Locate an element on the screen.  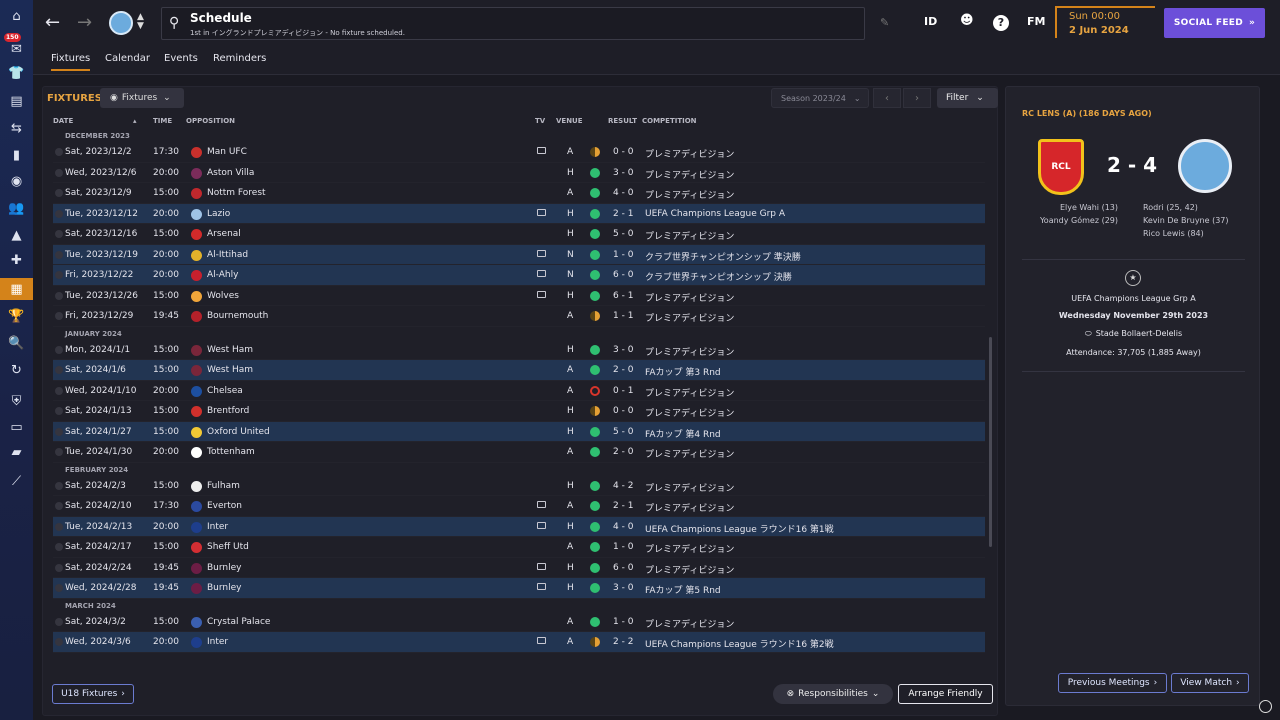
fixture-opponent: Wolves is located at coordinates (223, 296).